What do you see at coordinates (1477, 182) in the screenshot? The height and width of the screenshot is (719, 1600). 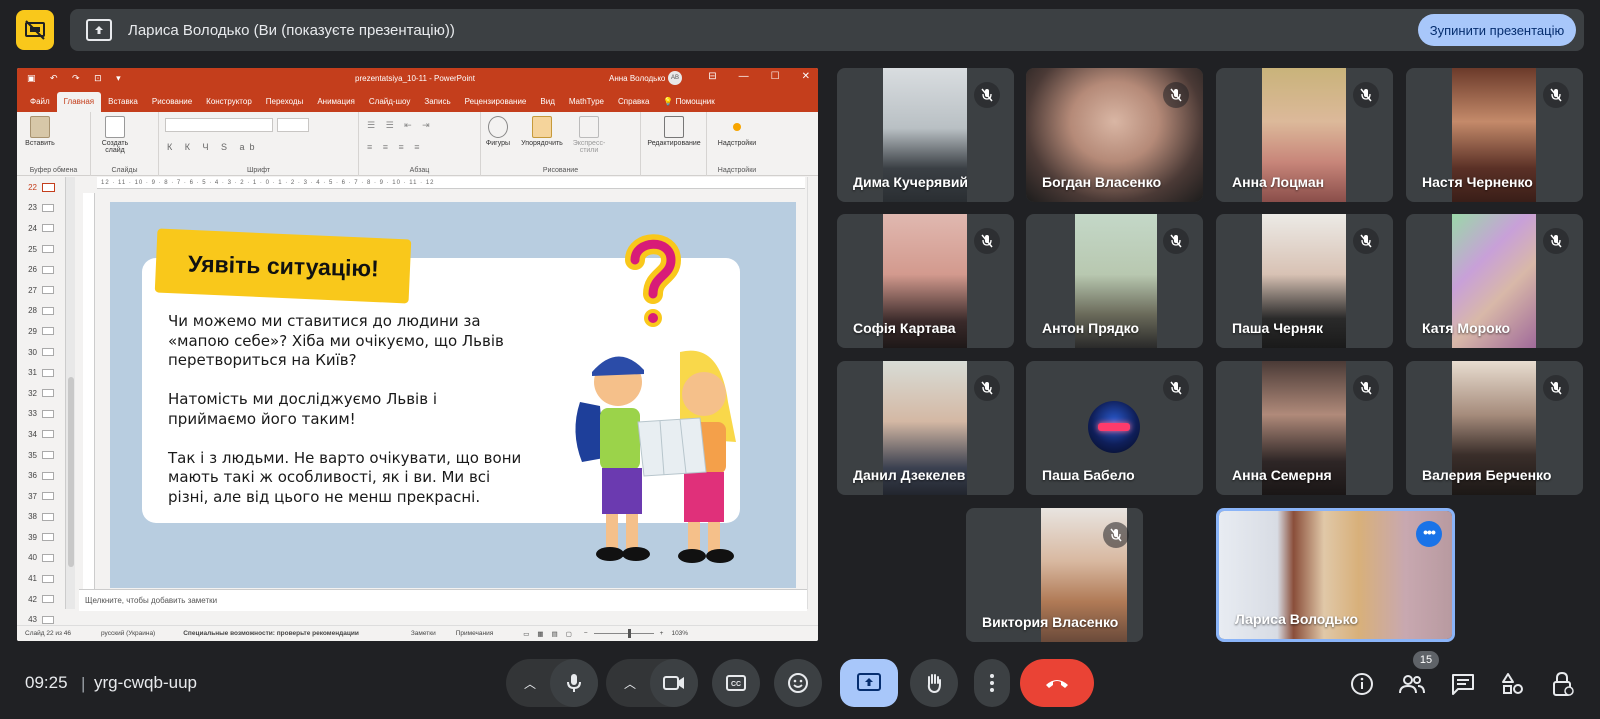 I see `participant-name: Настя Черненко` at bounding box center [1477, 182].